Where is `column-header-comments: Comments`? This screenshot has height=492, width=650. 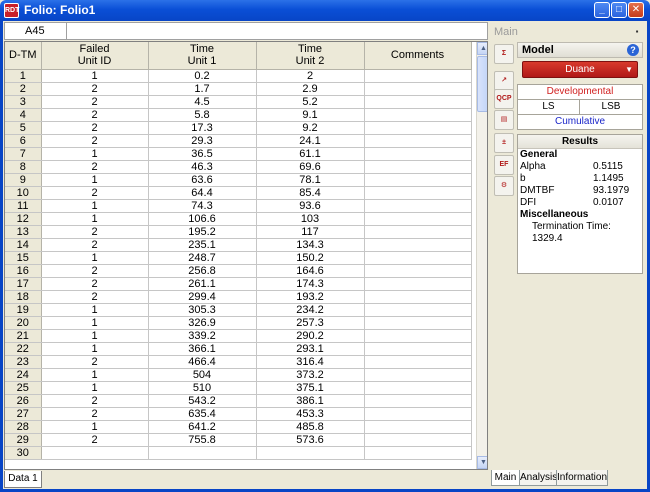 column-header-comments: Comments is located at coordinates (418, 56).